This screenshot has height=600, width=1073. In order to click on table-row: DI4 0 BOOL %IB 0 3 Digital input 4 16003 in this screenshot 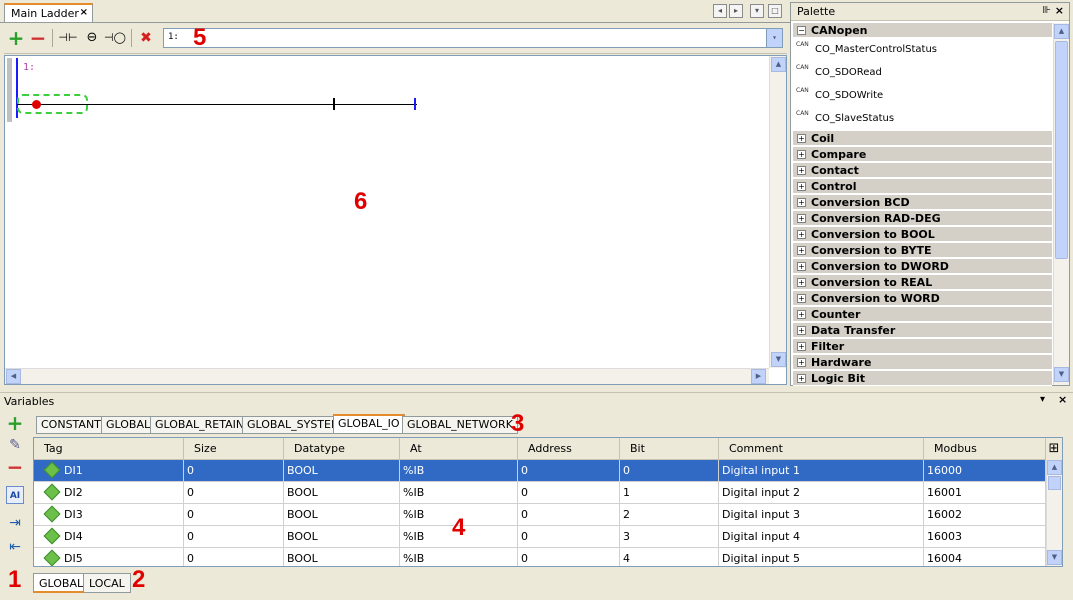, I will do `click(540, 537)`.